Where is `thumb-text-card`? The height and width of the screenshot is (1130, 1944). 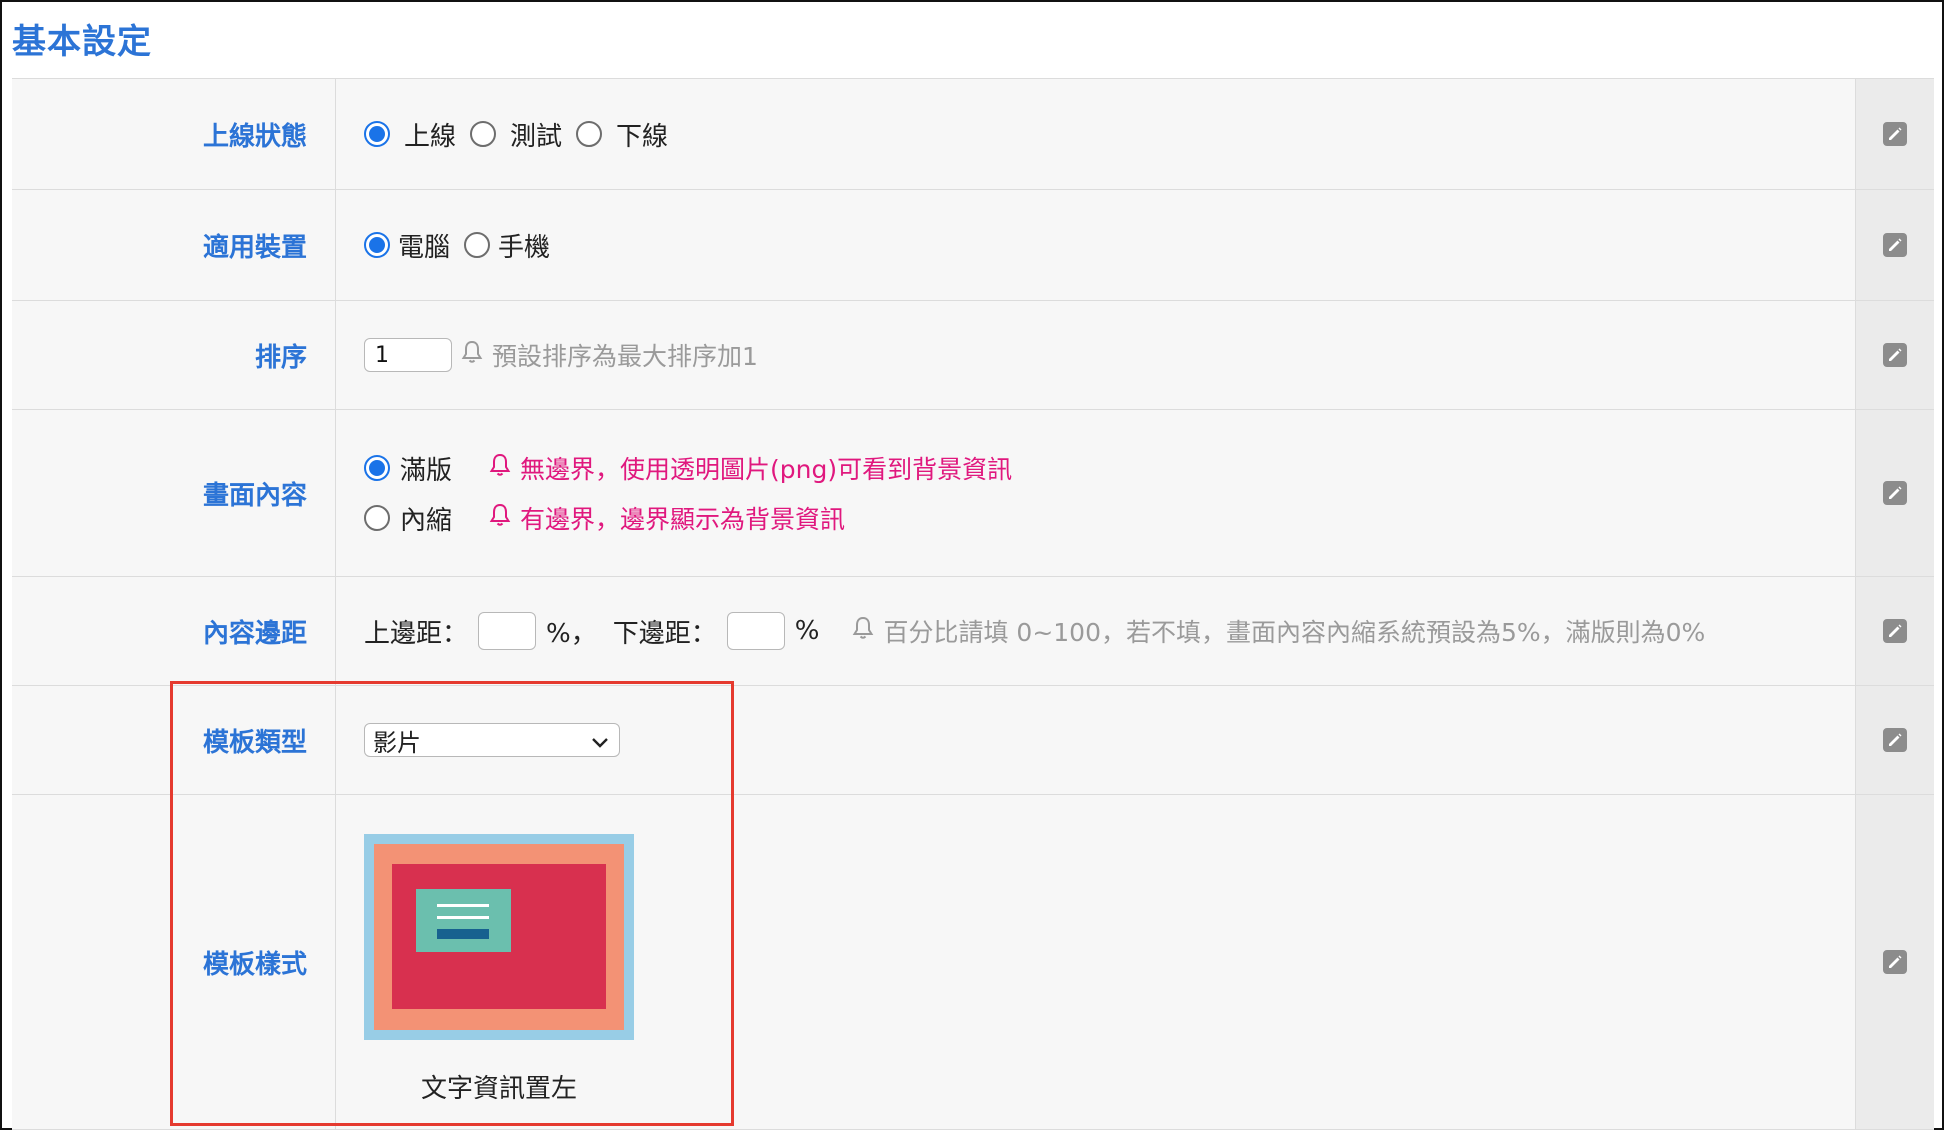
thumb-text-card is located at coordinates (463, 920).